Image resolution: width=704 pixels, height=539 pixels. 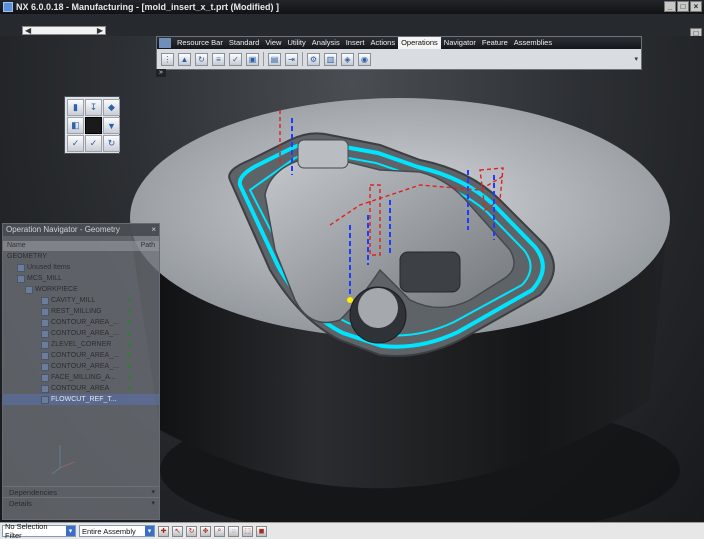 What do you see at coordinates (636, 59) in the screenshot?
I see `toolbar-options-icon: ▾` at bounding box center [636, 59].